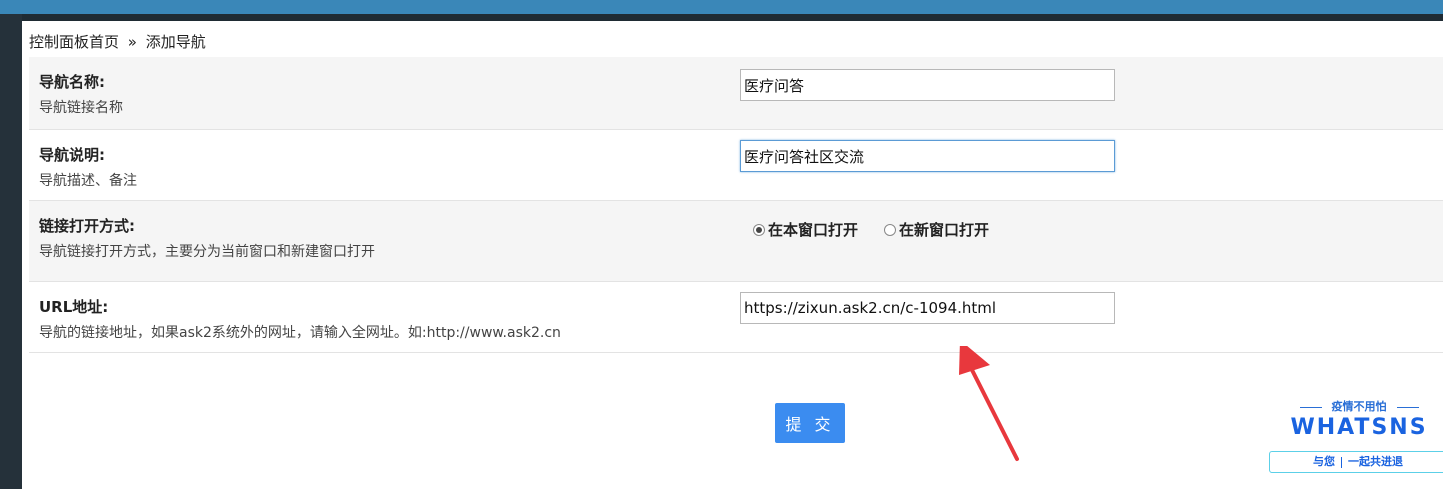  Describe the element at coordinates (989, 403) in the screenshot. I see `annotation-arrow-icon` at that location.